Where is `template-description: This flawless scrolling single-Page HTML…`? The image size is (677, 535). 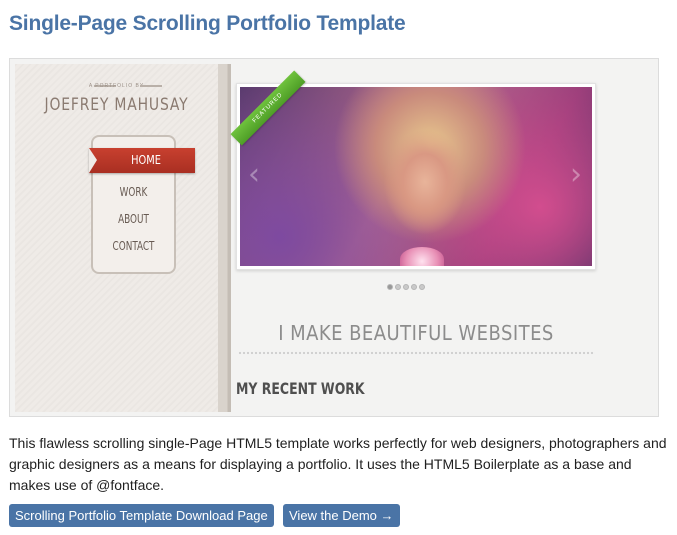 template-description: This flawless scrolling single-Page HTML… is located at coordinates (338, 464).